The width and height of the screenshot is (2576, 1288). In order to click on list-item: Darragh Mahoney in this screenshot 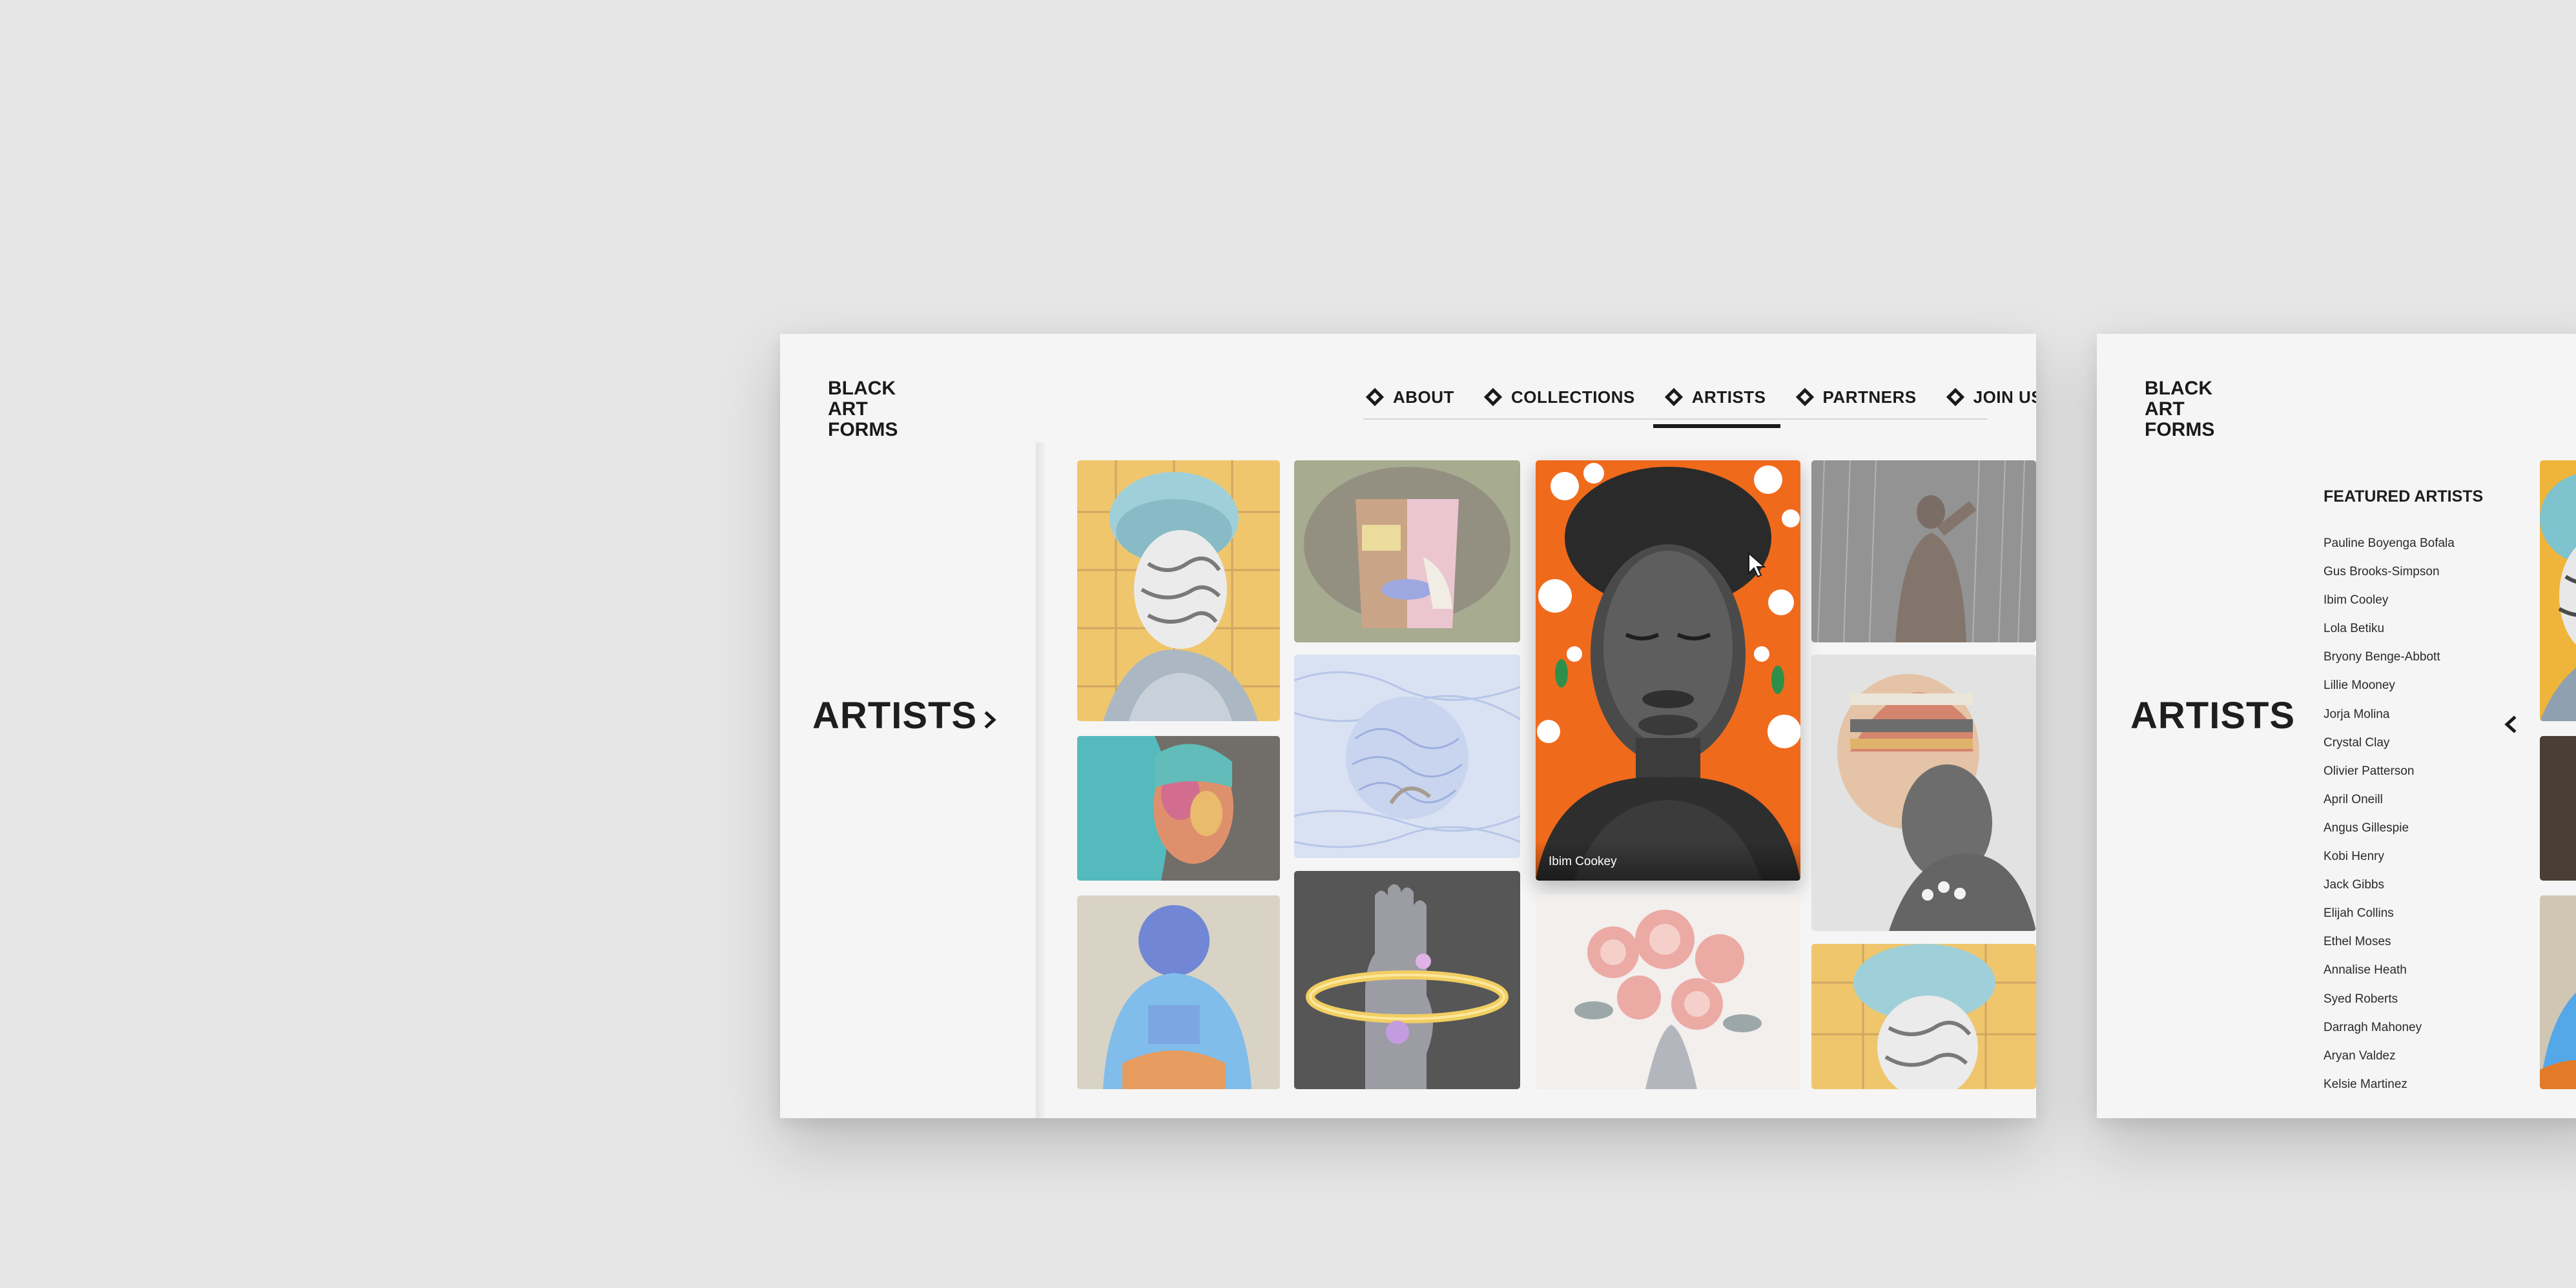, I will do `click(2389, 1028)`.